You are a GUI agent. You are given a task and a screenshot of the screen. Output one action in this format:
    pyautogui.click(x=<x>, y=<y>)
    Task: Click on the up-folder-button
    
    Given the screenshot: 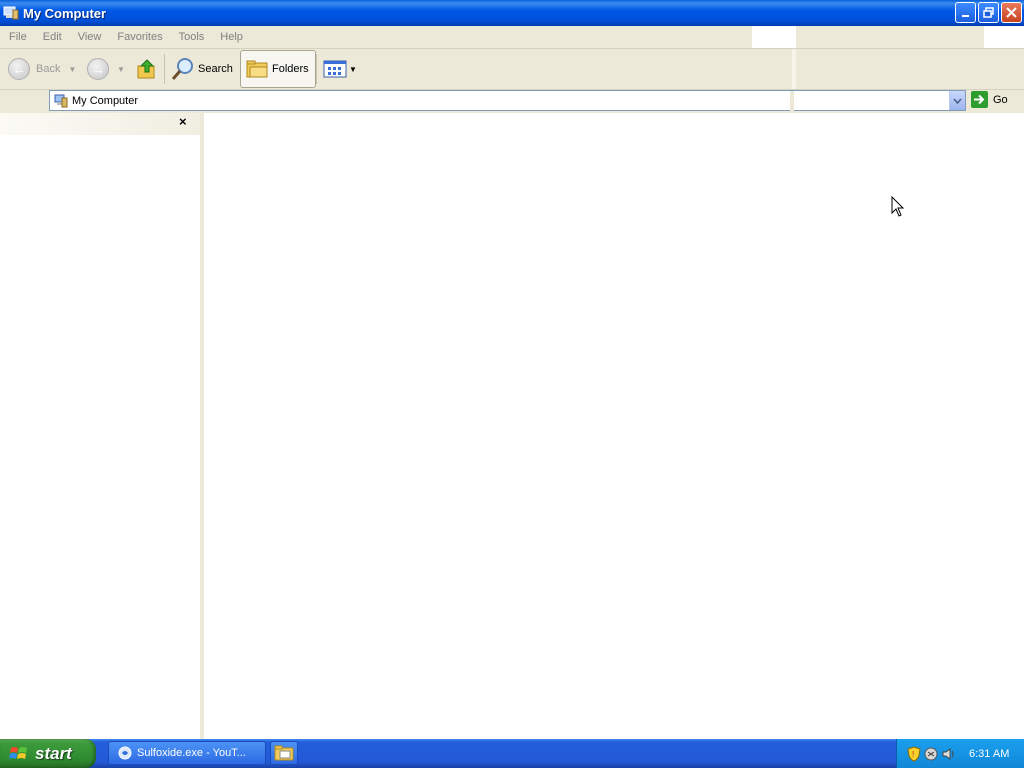 What is the action you would take?
    pyautogui.click(x=147, y=69)
    